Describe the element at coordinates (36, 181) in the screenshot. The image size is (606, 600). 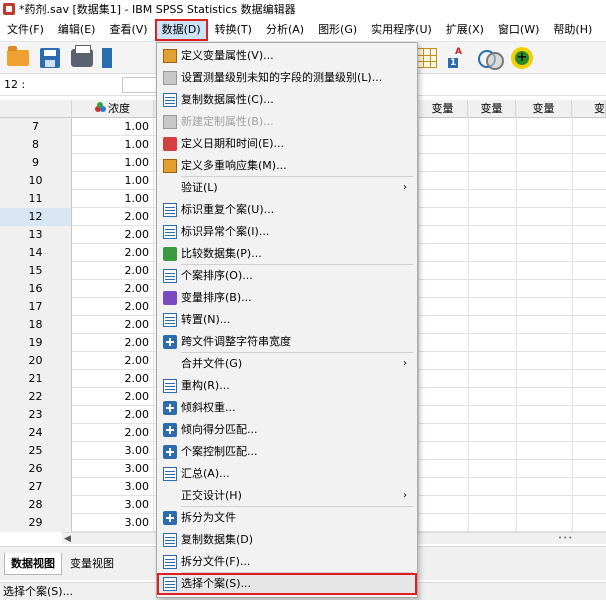
I see `row-number: 10` at that location.